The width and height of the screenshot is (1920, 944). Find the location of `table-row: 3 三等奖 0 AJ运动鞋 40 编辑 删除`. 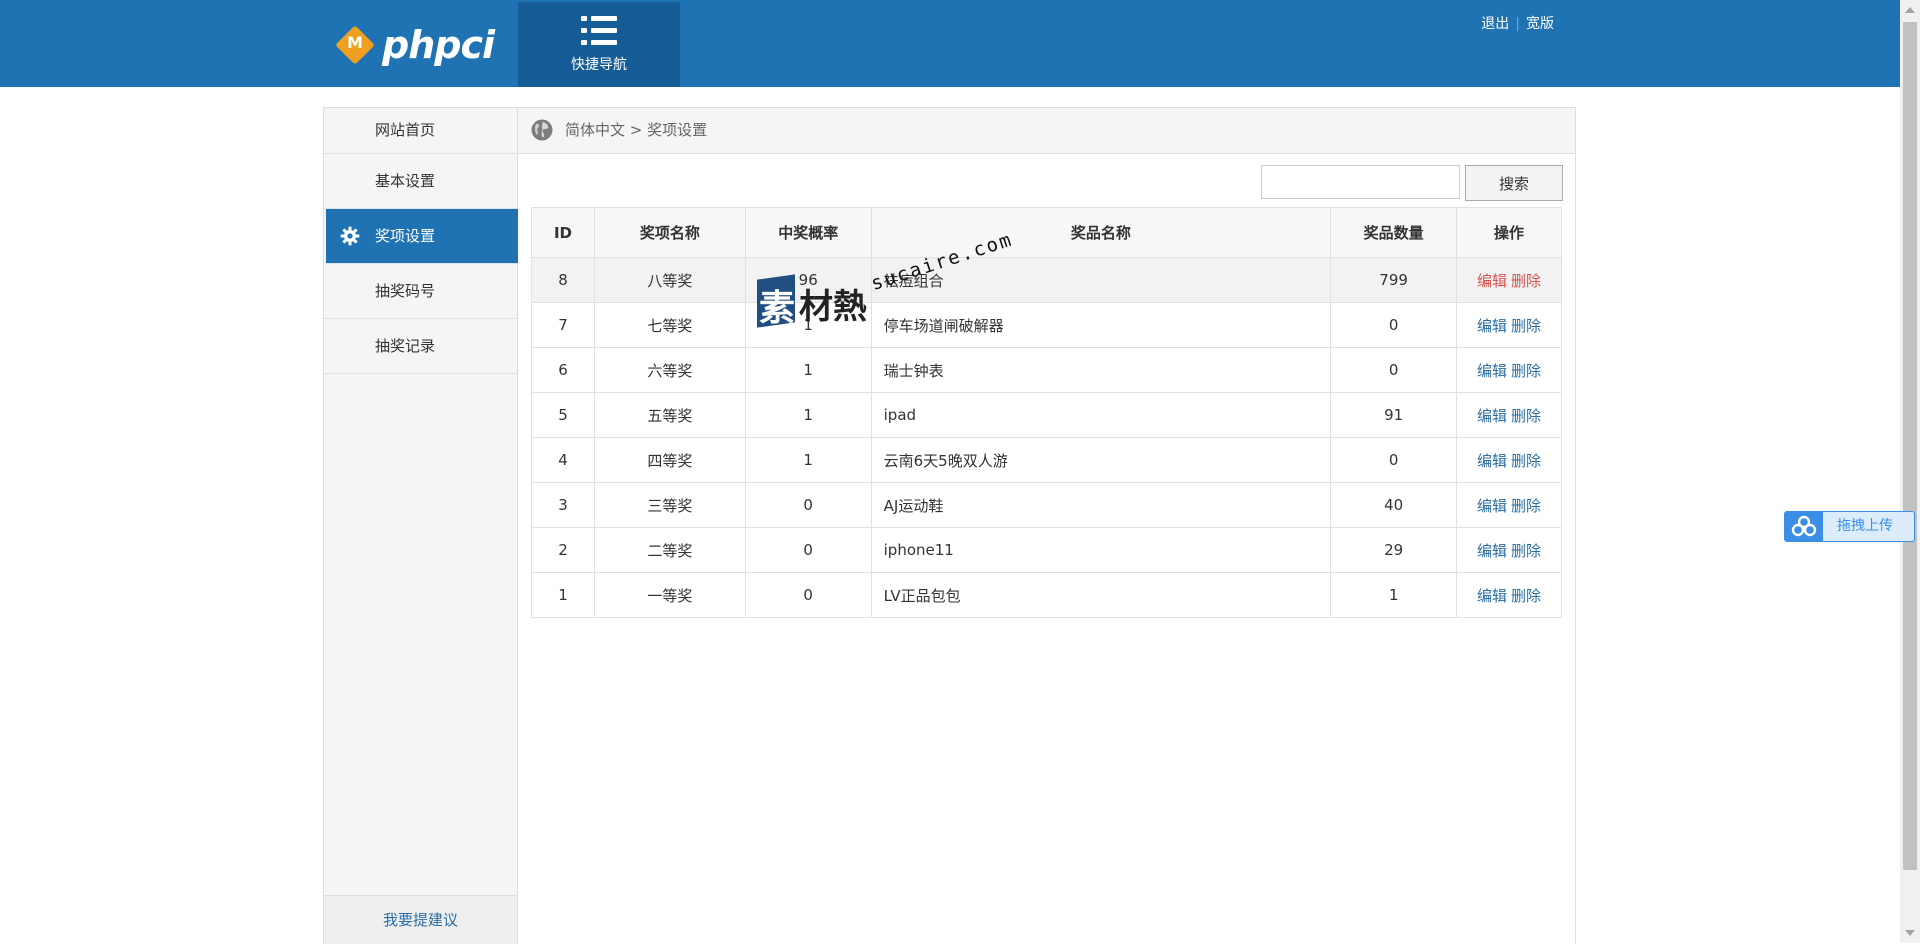

table-row: 3 三等奖 0 AJ运动鞋 40 编辑 删除 is located at coordinates (1046, 505).